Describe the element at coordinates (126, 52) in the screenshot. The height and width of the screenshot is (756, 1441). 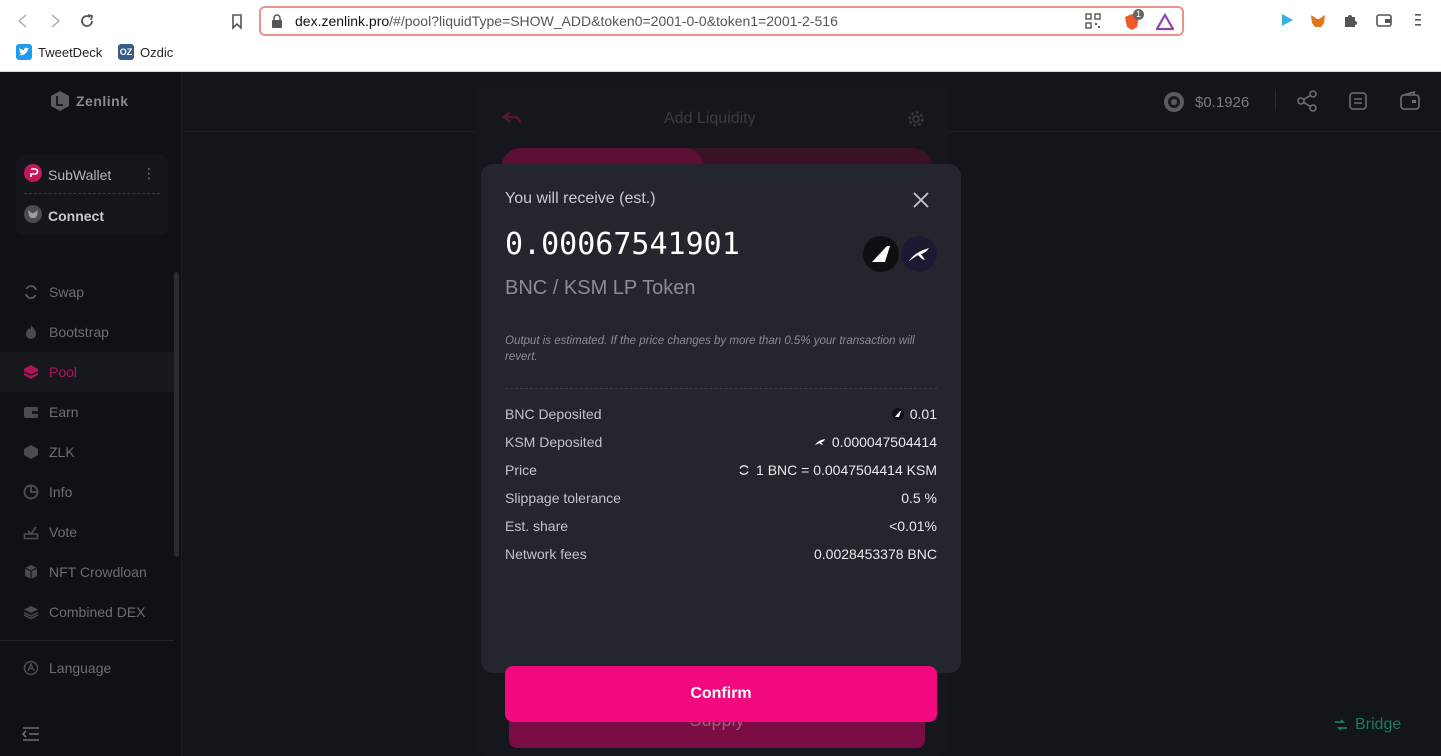
I see `ozdic-icon: OZ` at that location.